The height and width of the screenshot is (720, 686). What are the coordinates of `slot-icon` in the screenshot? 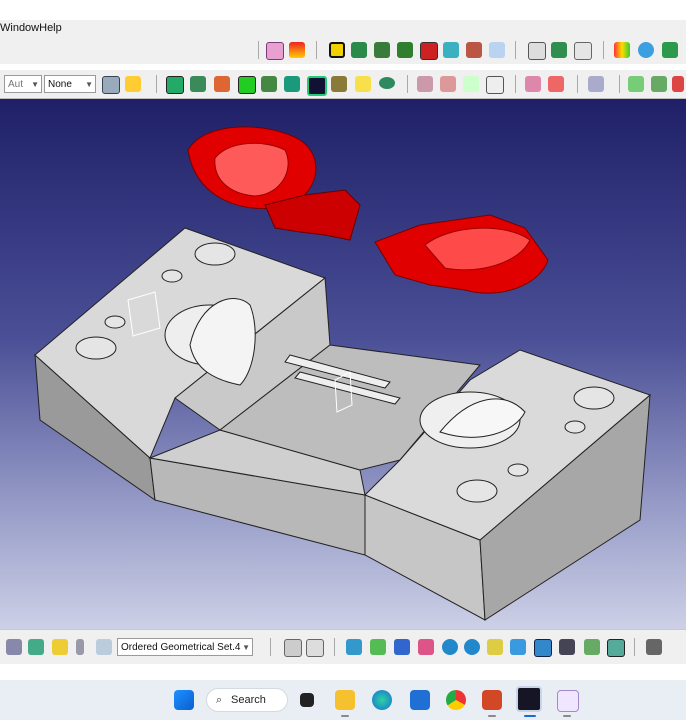 It's located at (292, 84).